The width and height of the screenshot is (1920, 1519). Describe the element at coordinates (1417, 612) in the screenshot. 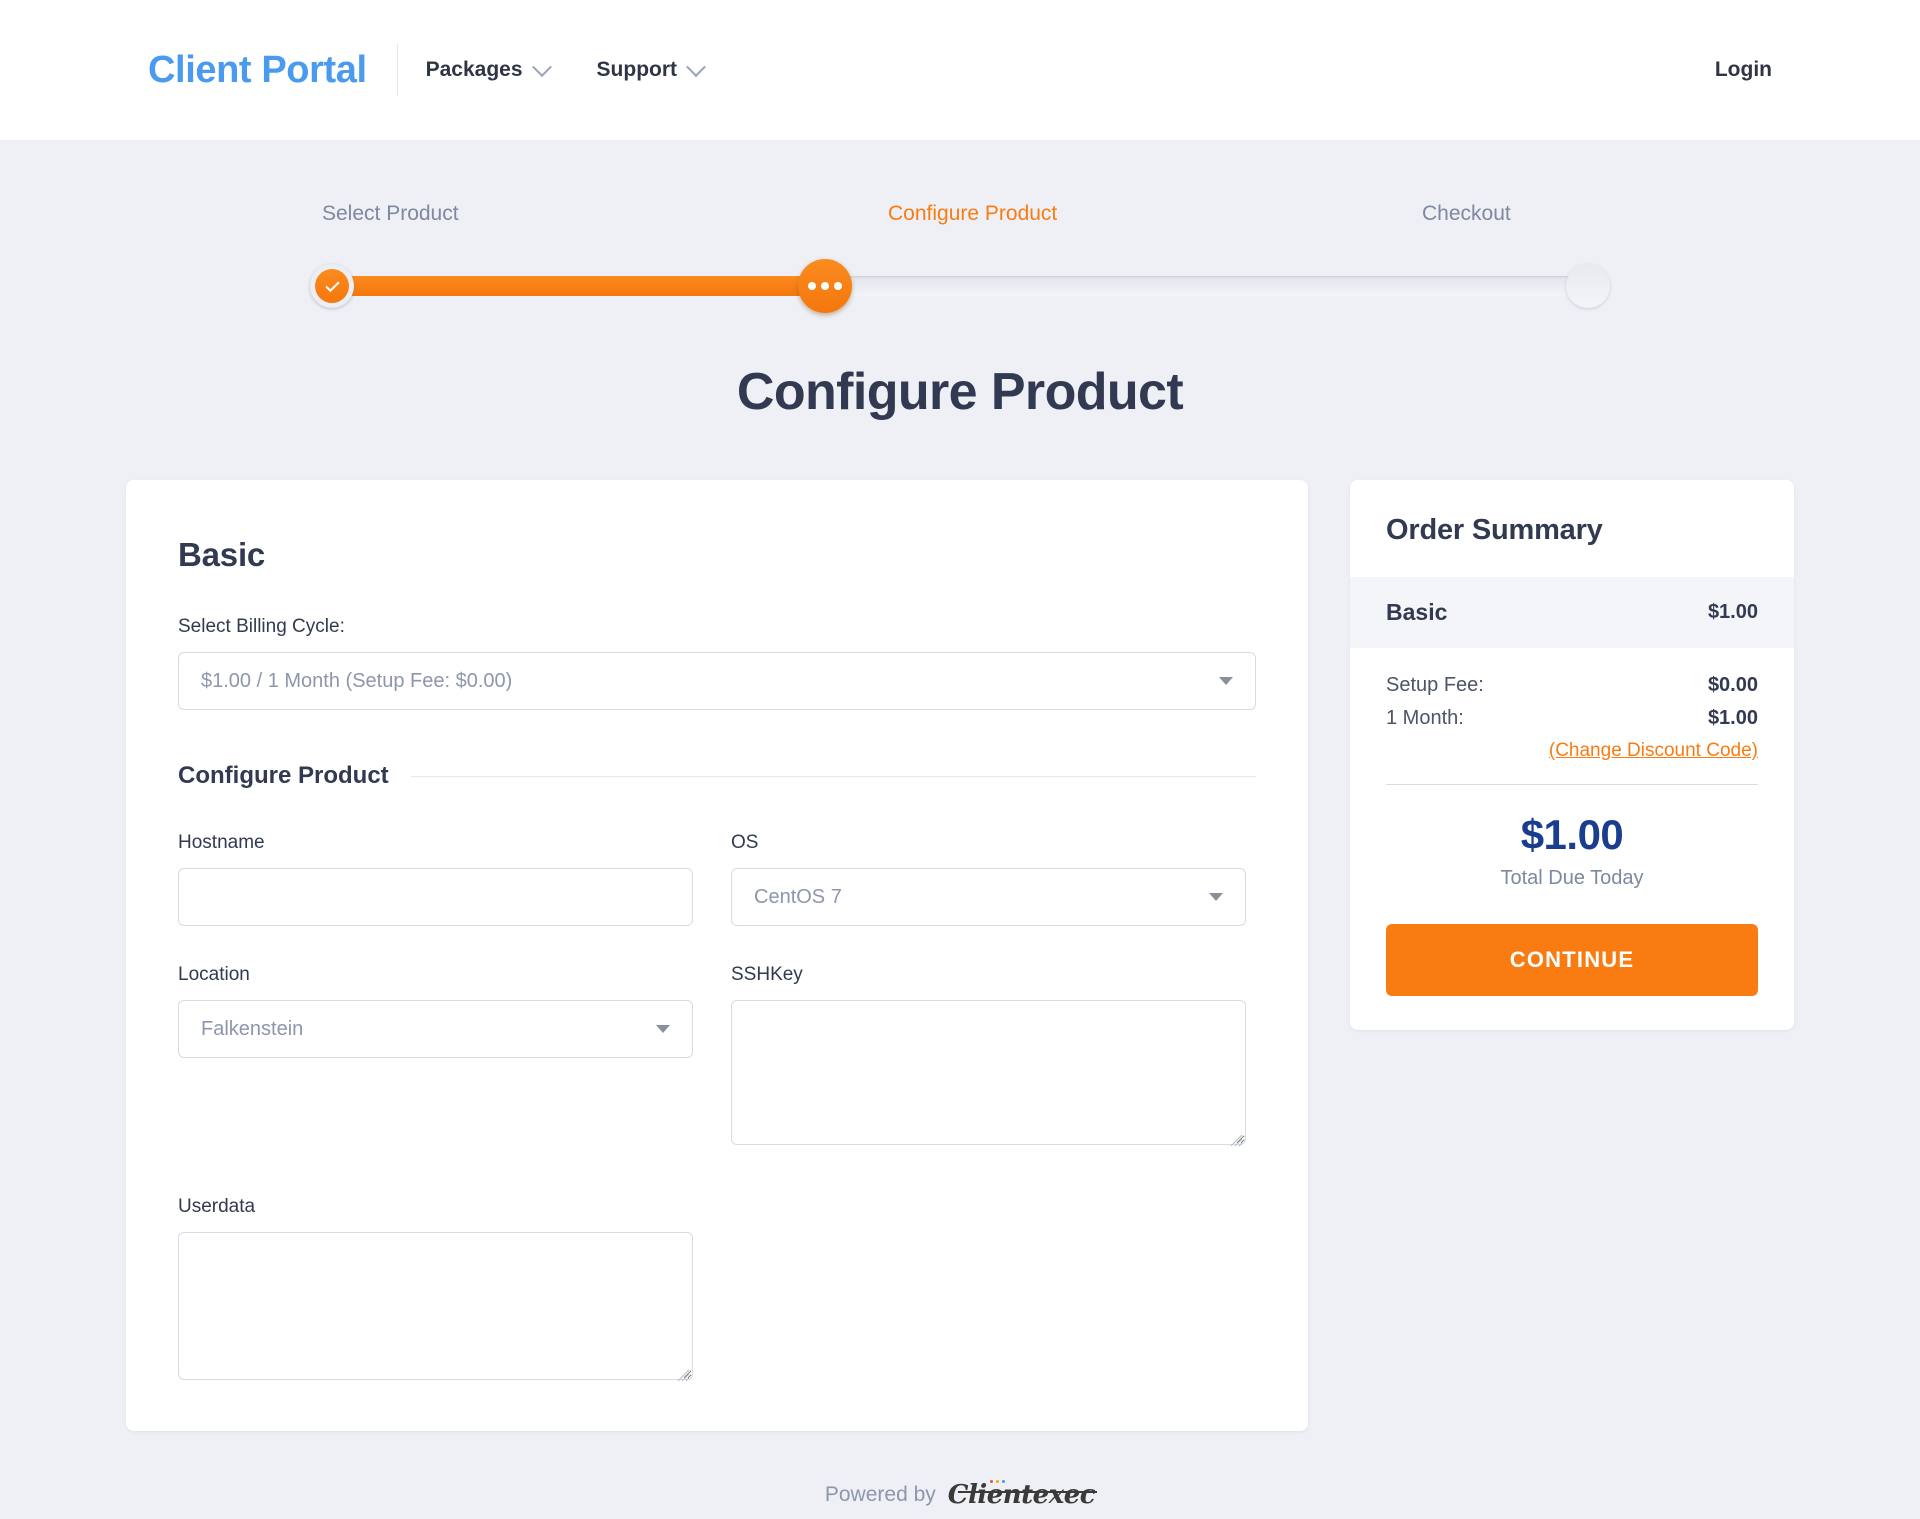

I see `order-summary-product-name: Basic` at that location.